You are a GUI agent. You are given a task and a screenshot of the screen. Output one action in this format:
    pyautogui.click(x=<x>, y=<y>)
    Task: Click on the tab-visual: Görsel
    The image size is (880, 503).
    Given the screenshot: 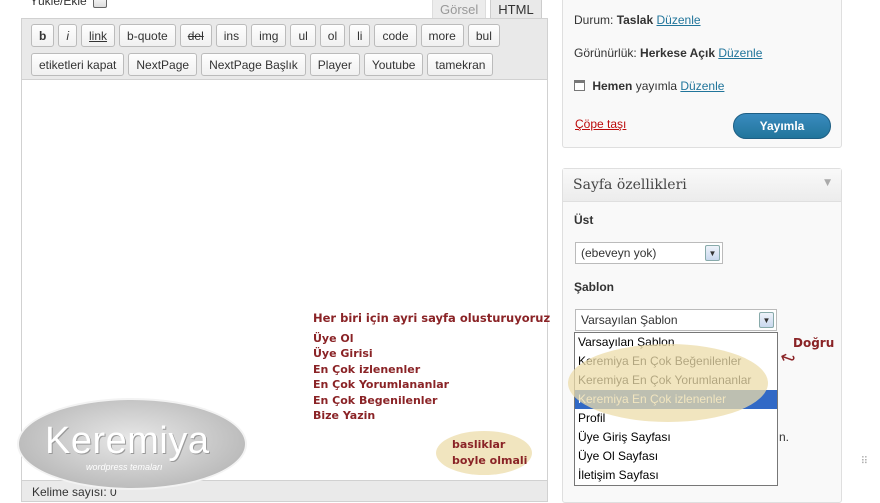 What is the action you would take?
    pyautogui.click(x=459, y=9)
    